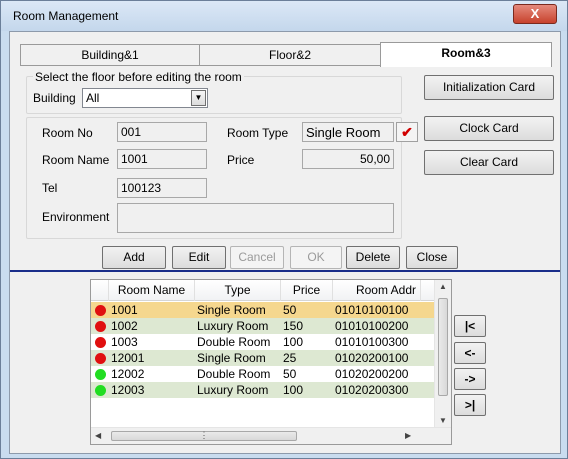 The height and width of the screenshot is (459, 568). What do you see at coordinates (76, 217) in the screenshot?
I see `environment-label: Environment` at bounding box center [76, 217].